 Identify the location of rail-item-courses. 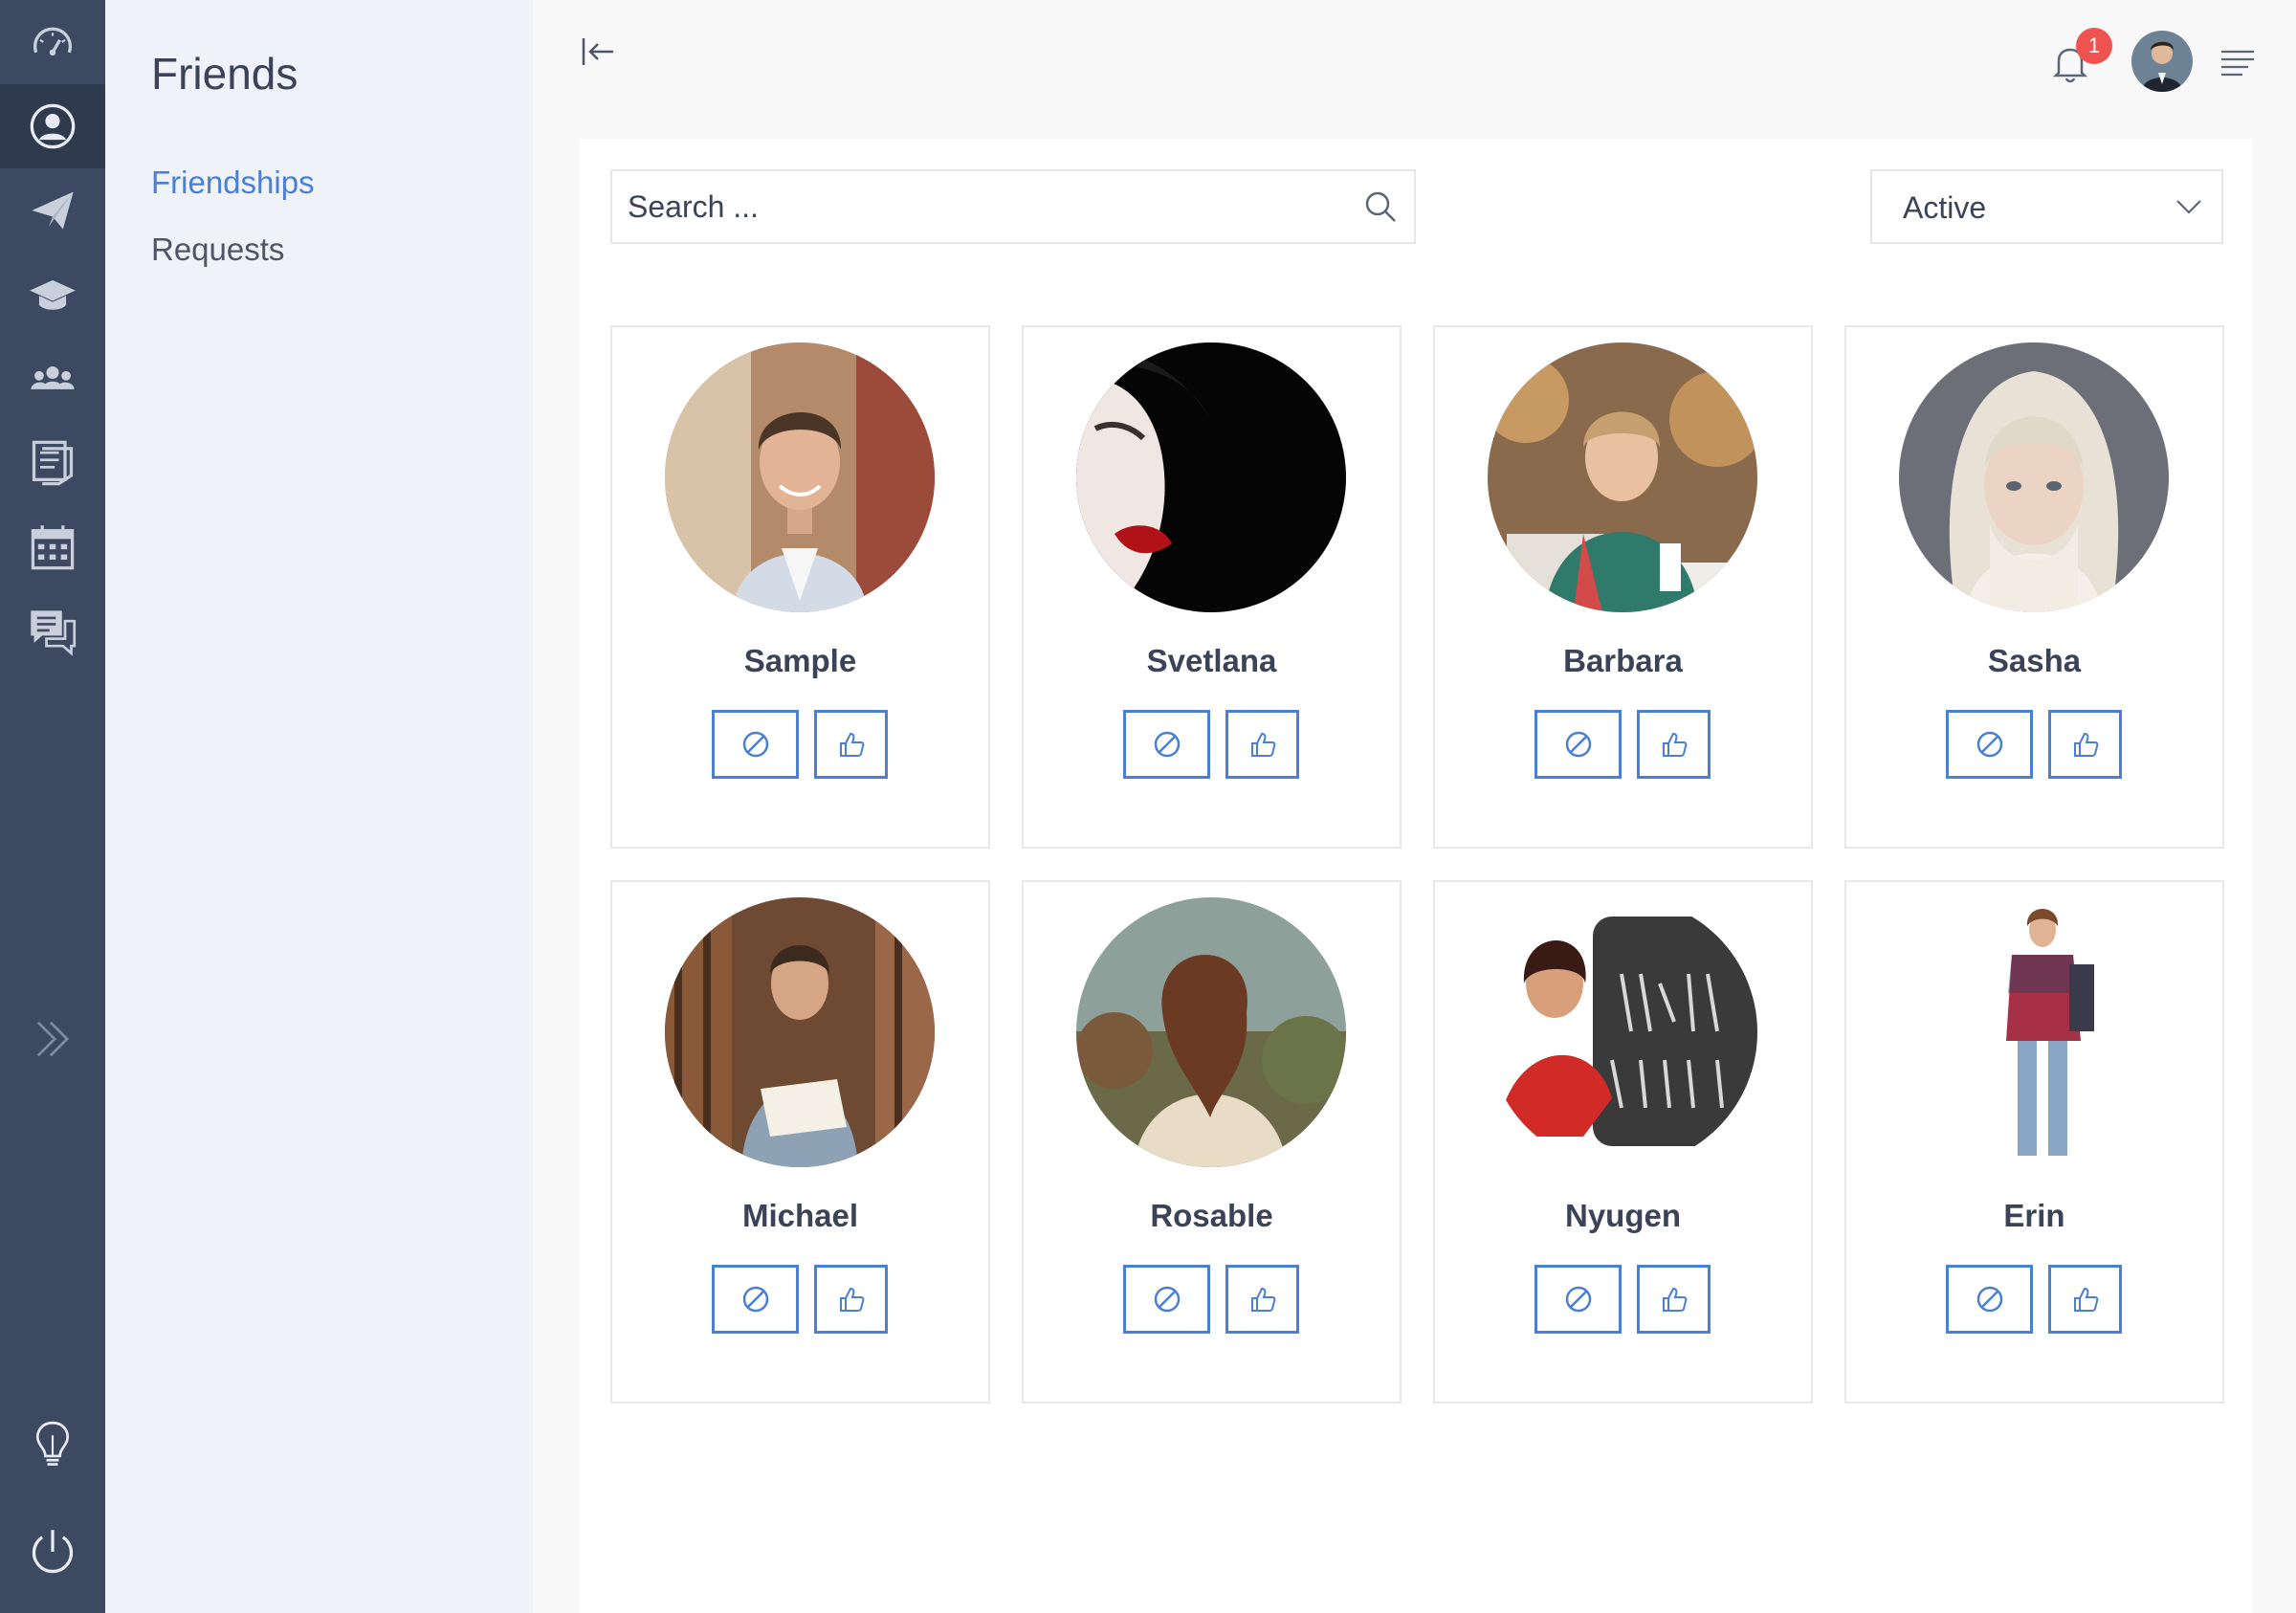
(53, 295).